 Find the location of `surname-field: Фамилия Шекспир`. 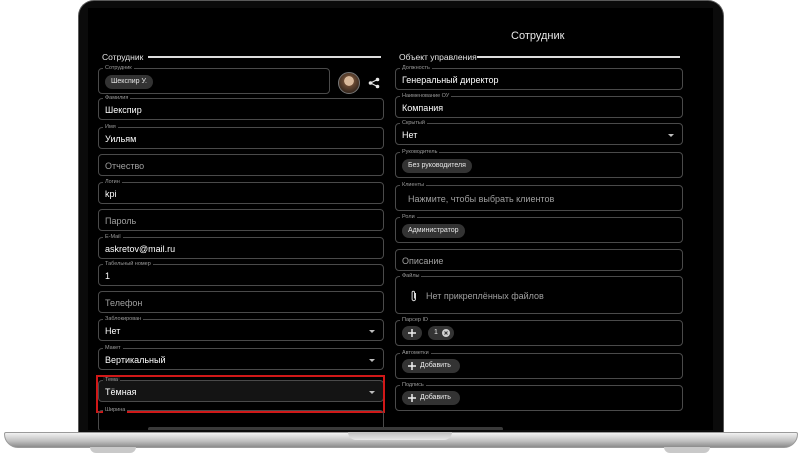

surname-field: Фамилия Шекспир is located at coordinates (241, 107).